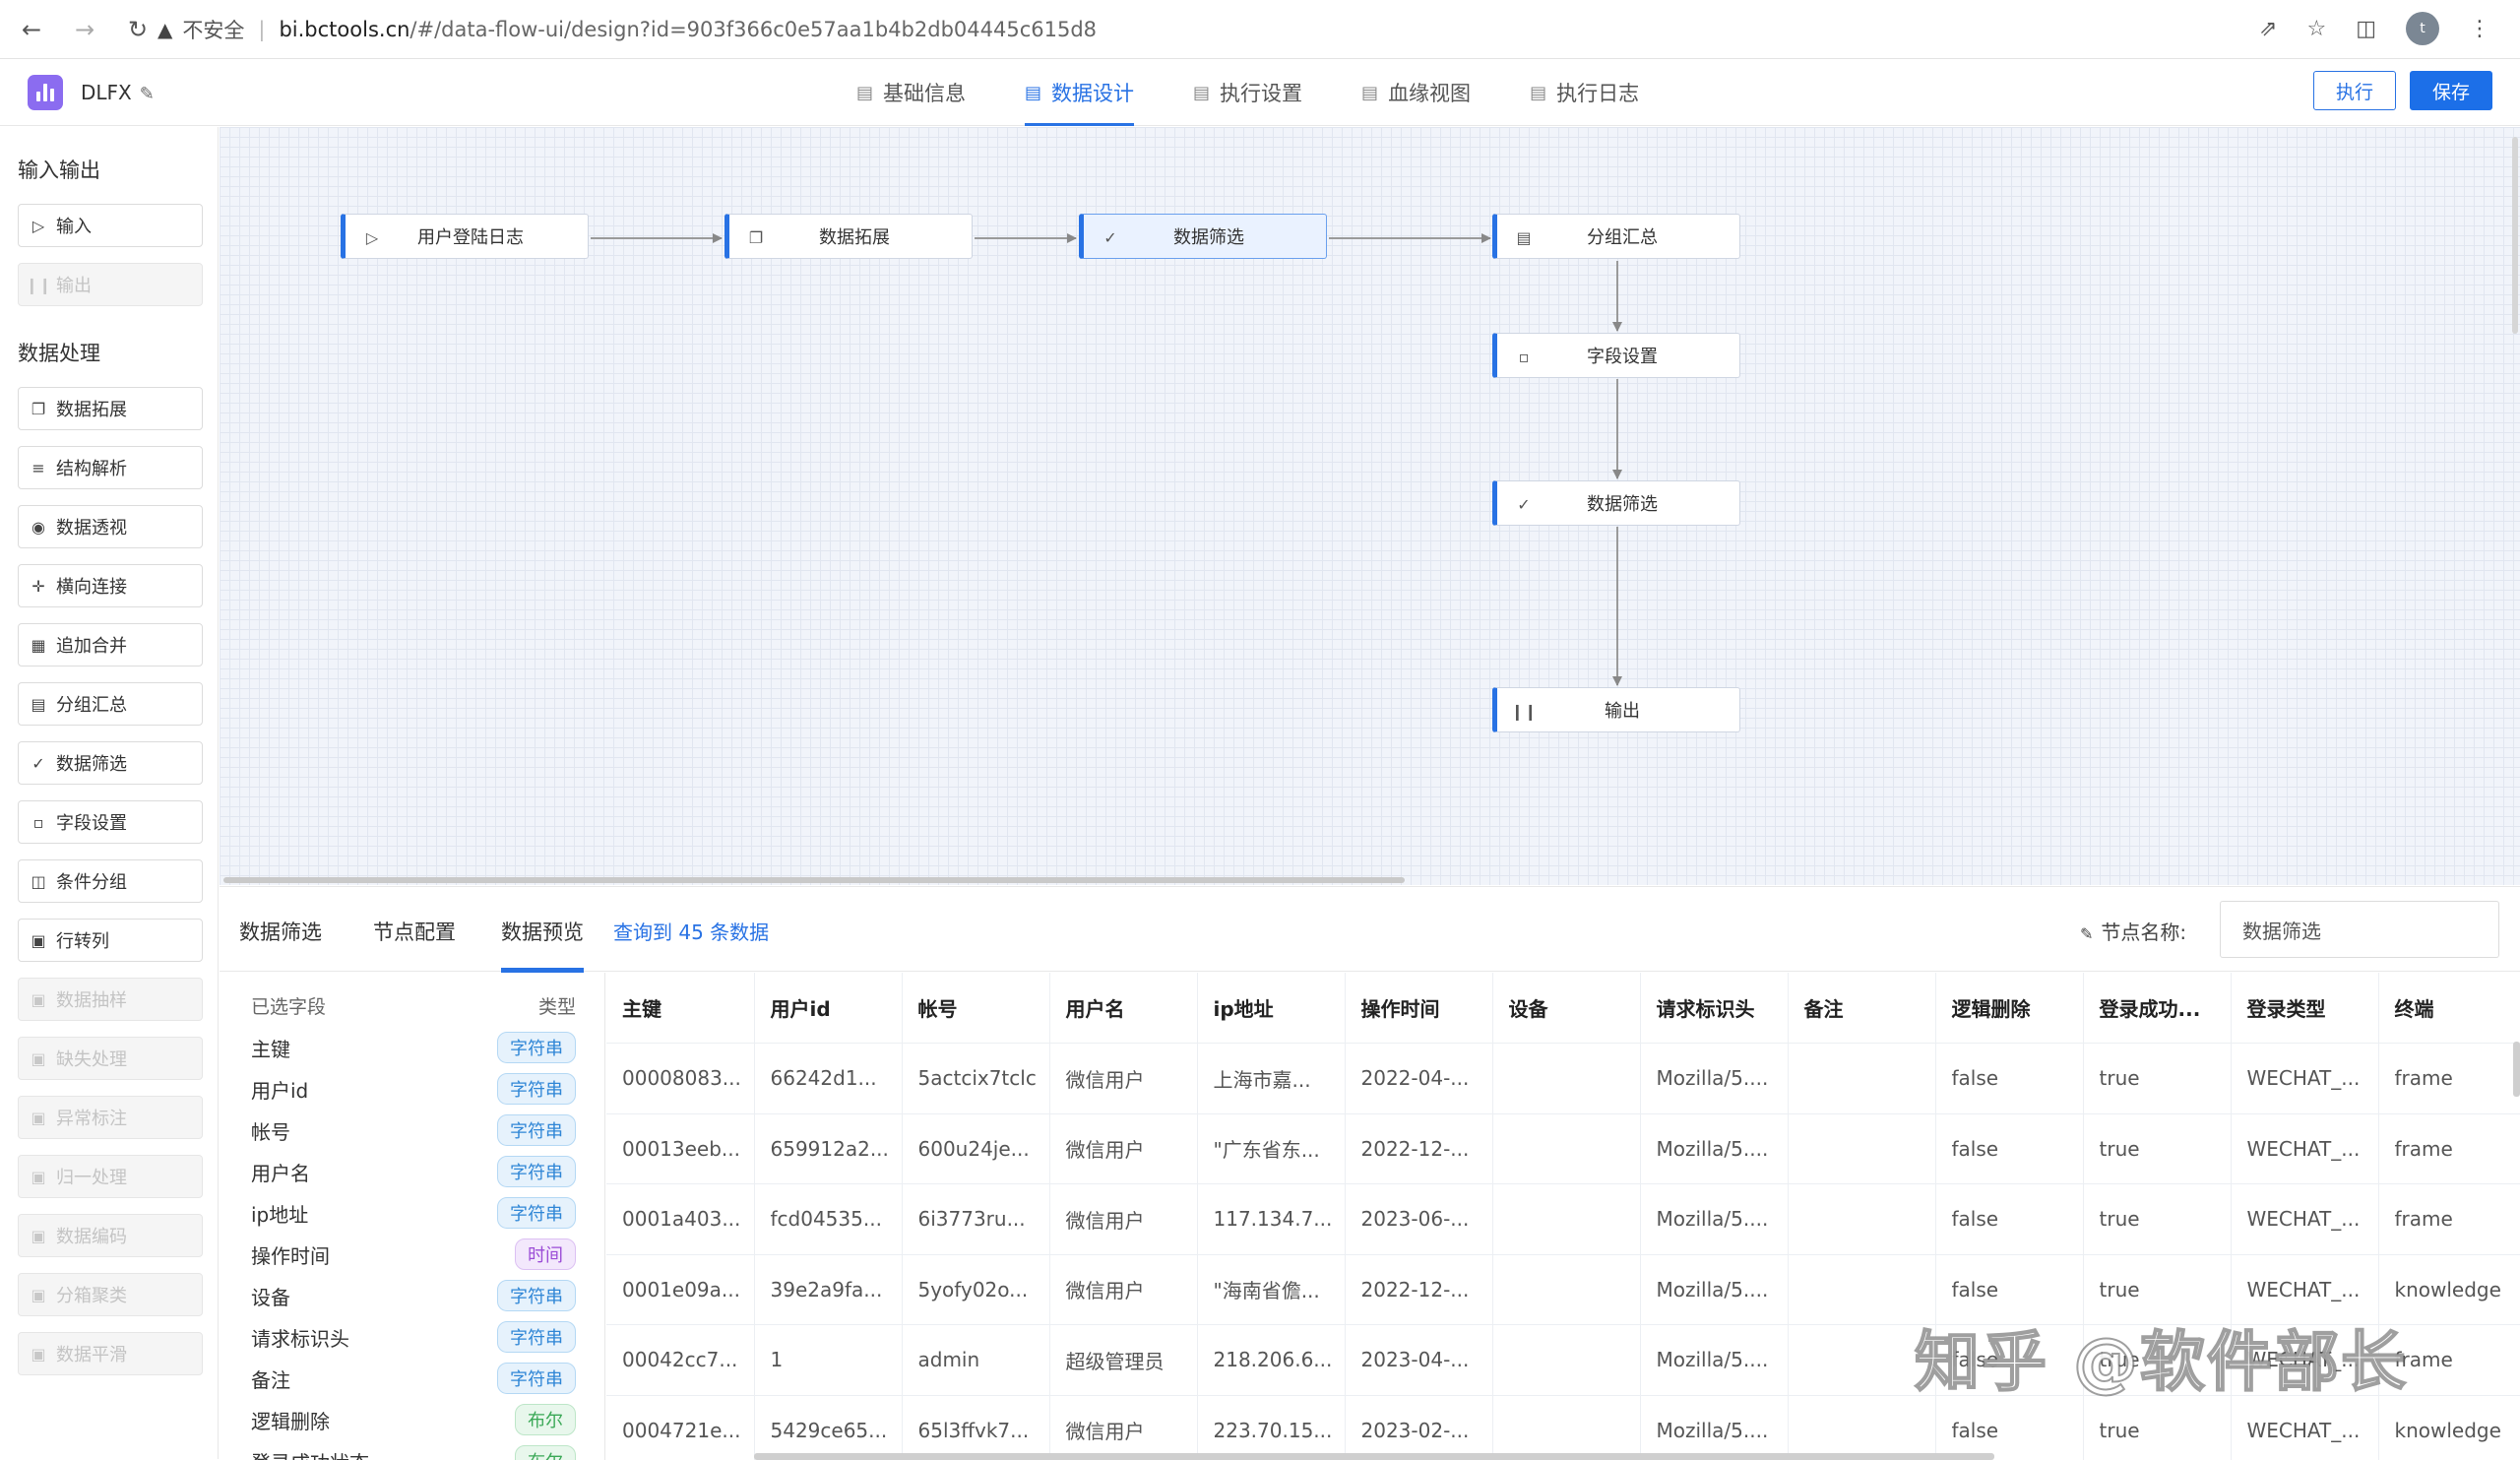  I want to click on palette-item-proc-0: ❐数据拓展, so click(110, 408).